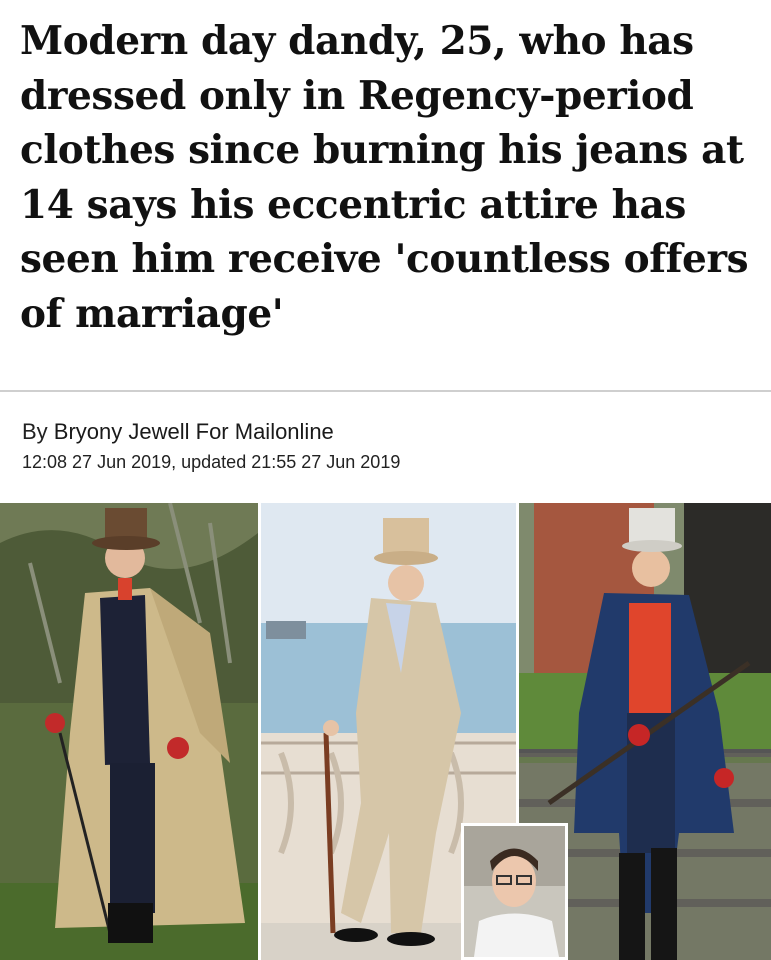  I want to click on inset-teen-photo, so click(514, 891).